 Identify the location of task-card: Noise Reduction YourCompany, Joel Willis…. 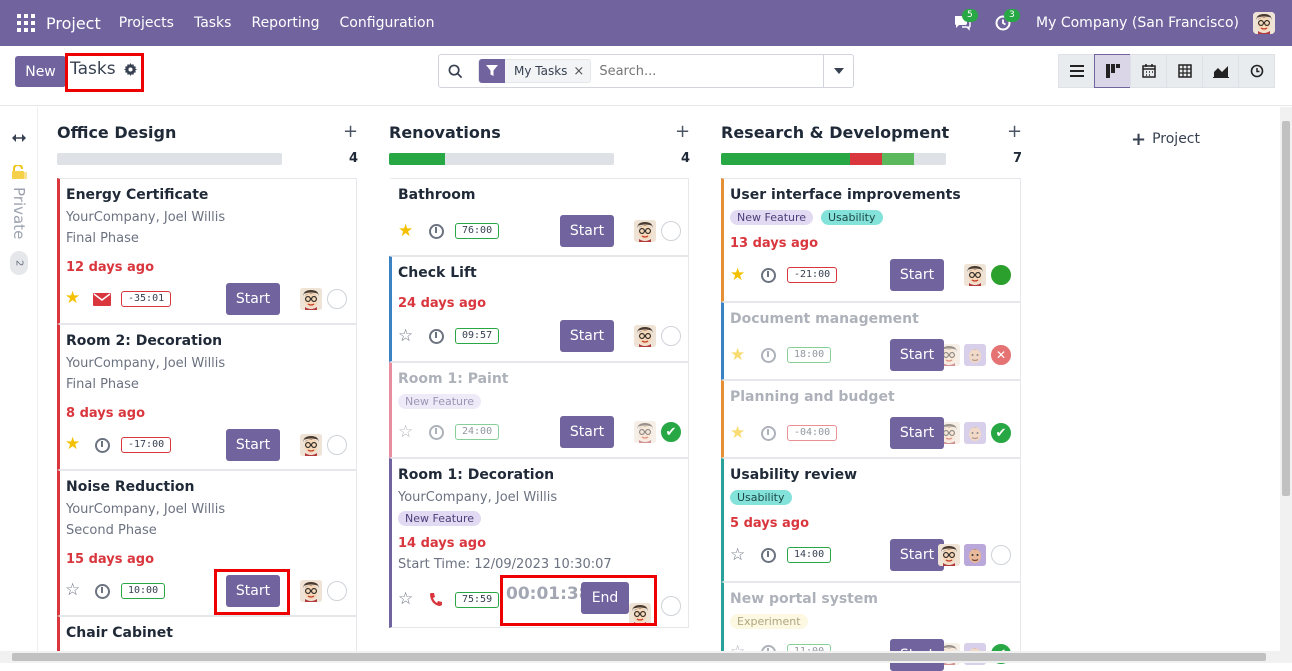
(207, 543).